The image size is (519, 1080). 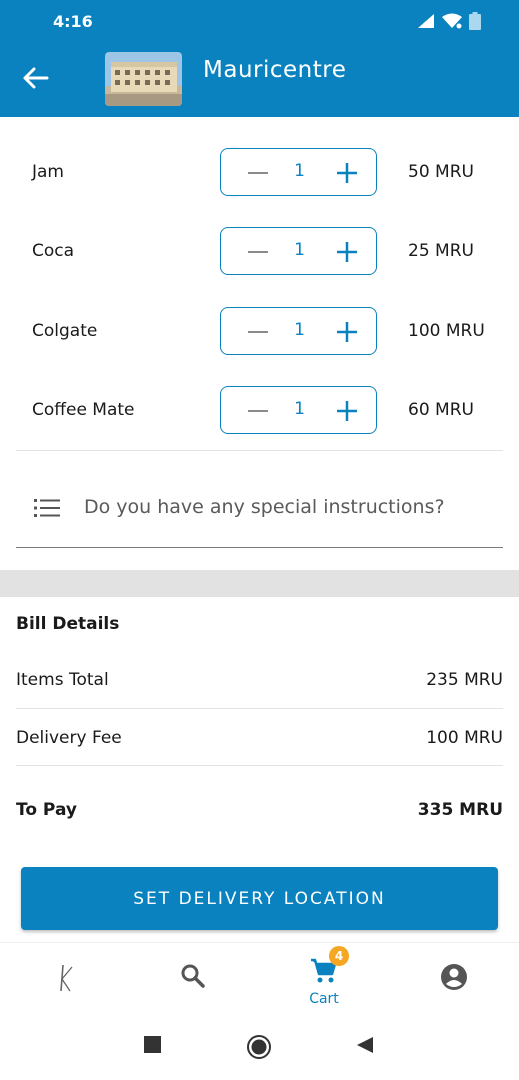 I want to click on nav-account, so click(x=454, y=979).